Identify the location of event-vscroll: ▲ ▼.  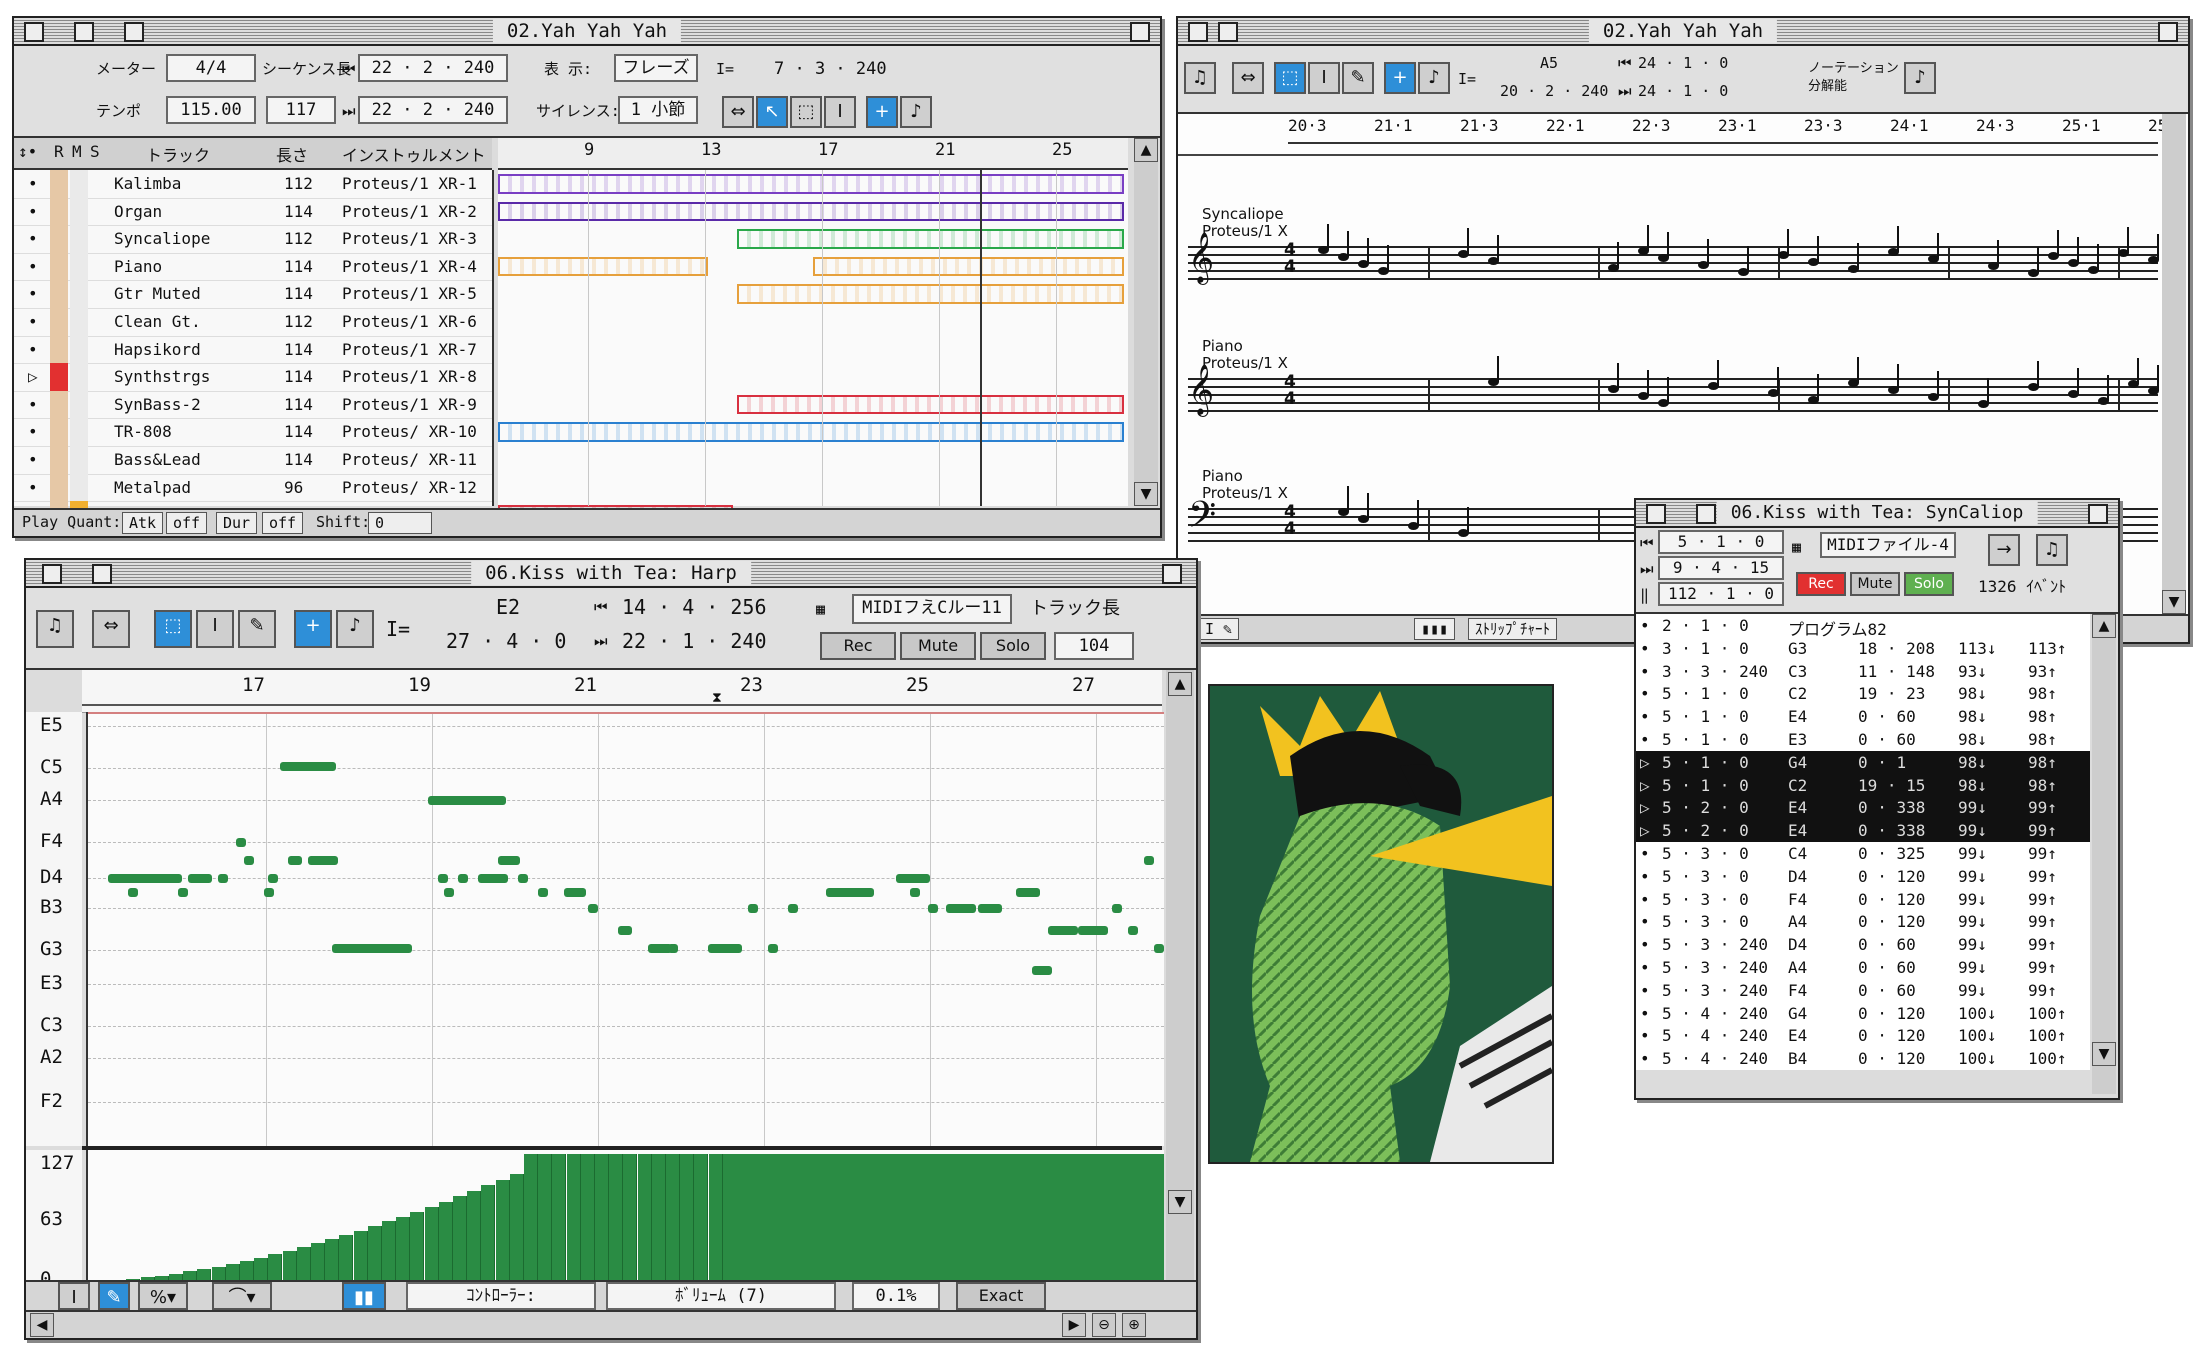
(2104, 854).